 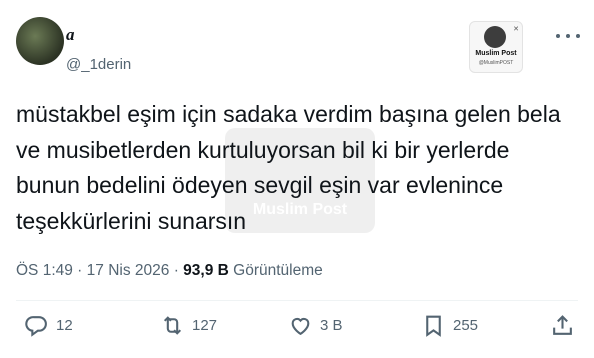 What do you see at coordinates (331, 325) in the screenshot?
I see `like-count: 3 B` at bounding box center [331, 325].